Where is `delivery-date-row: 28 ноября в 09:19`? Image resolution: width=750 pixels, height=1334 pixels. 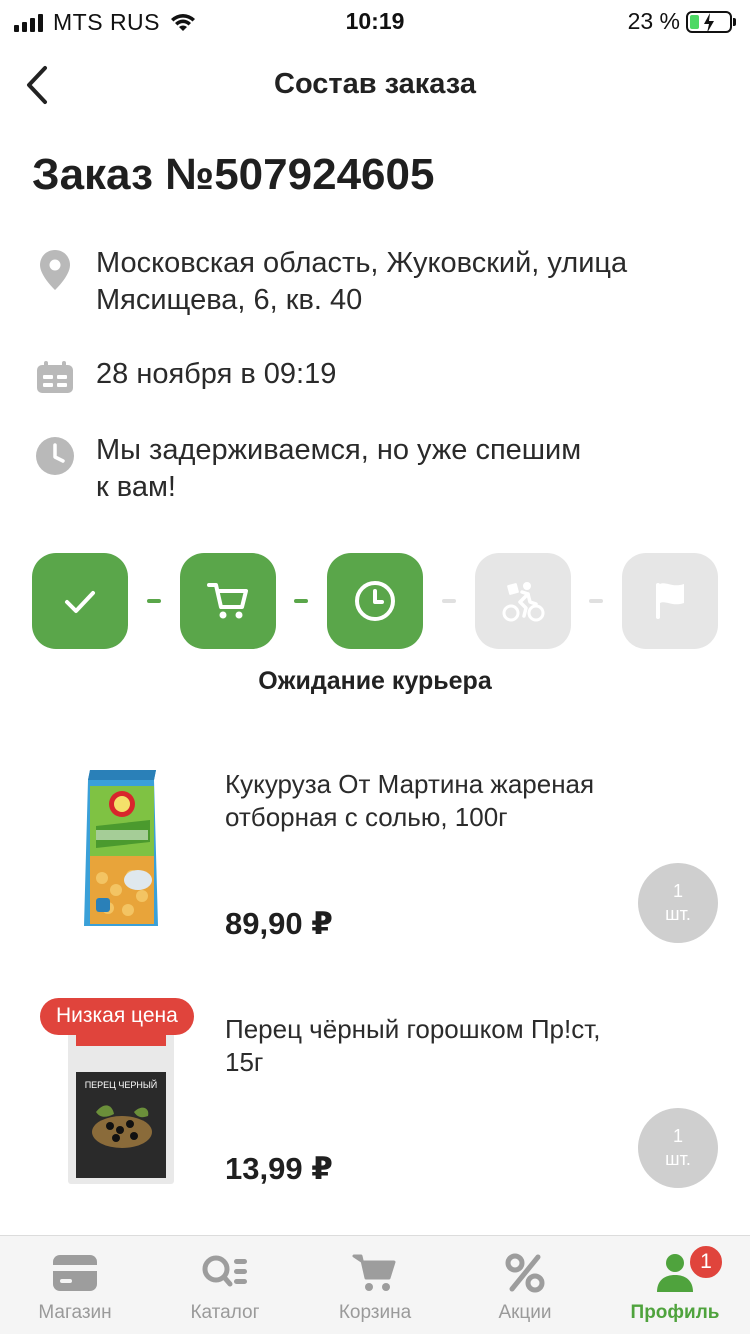 delivery-date-row: 28 ноября в 09:19 is located at coordinates (377, 375).